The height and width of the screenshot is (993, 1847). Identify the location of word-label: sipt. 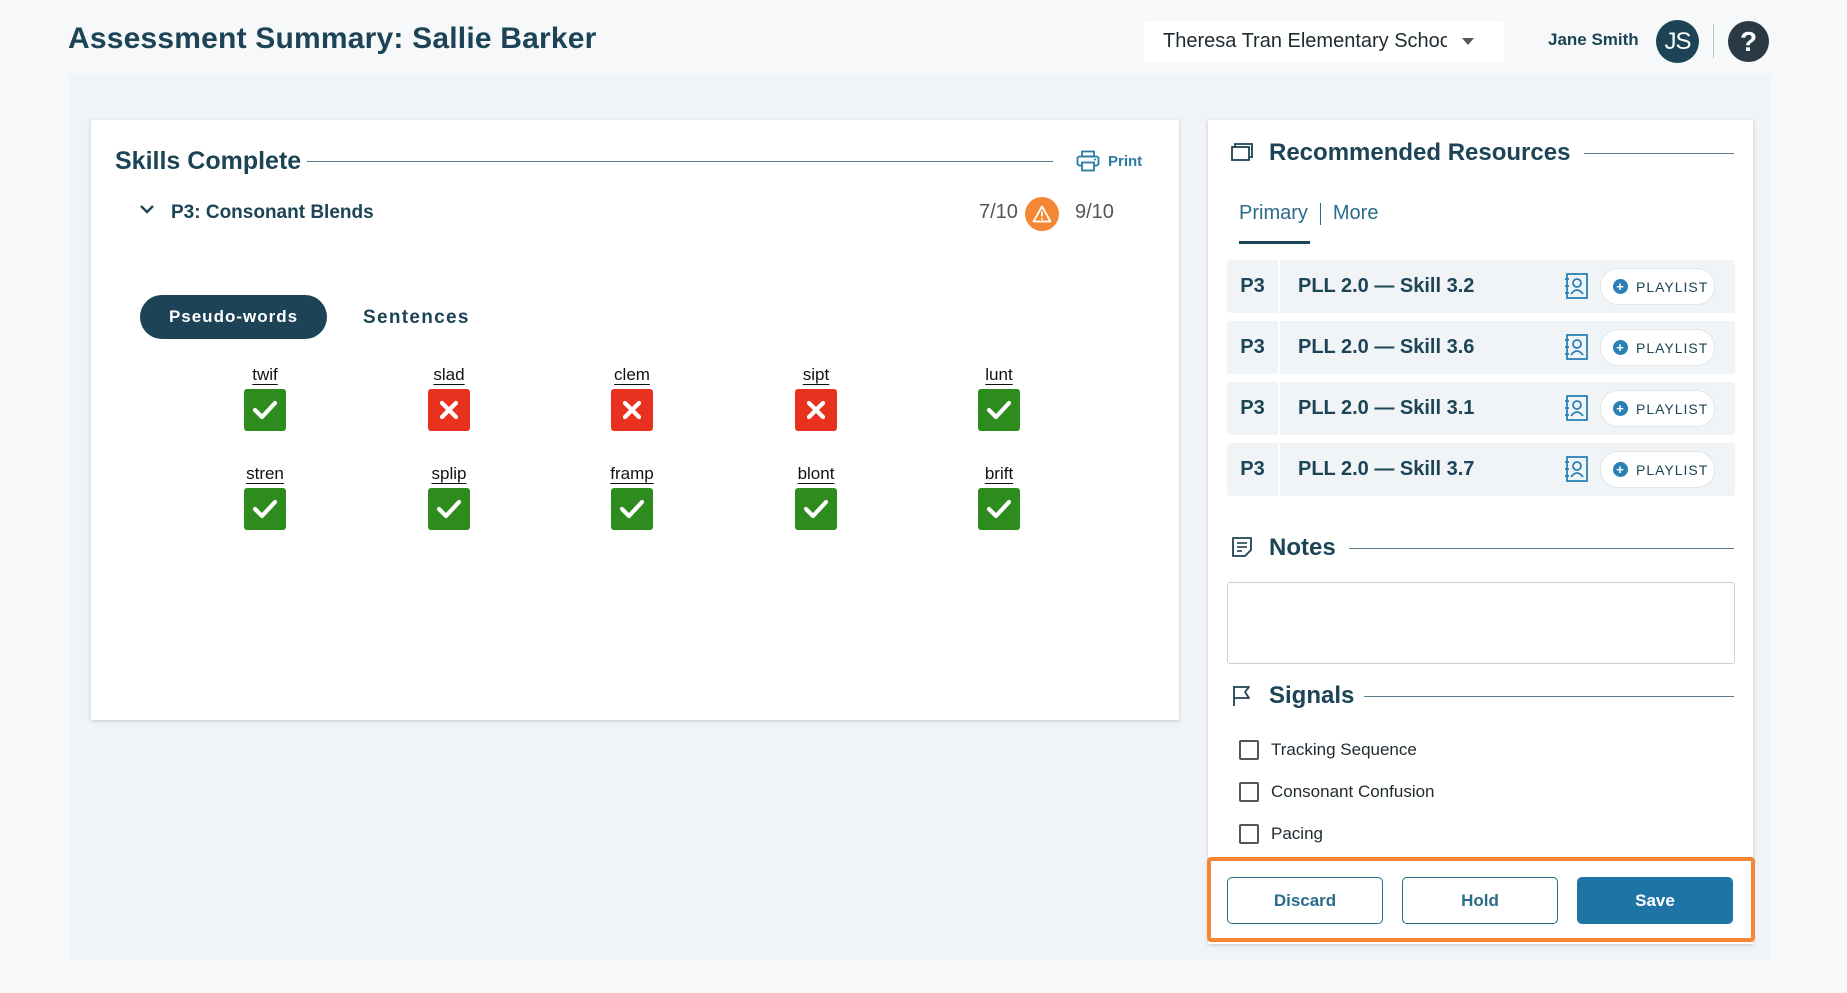
(816, 374).